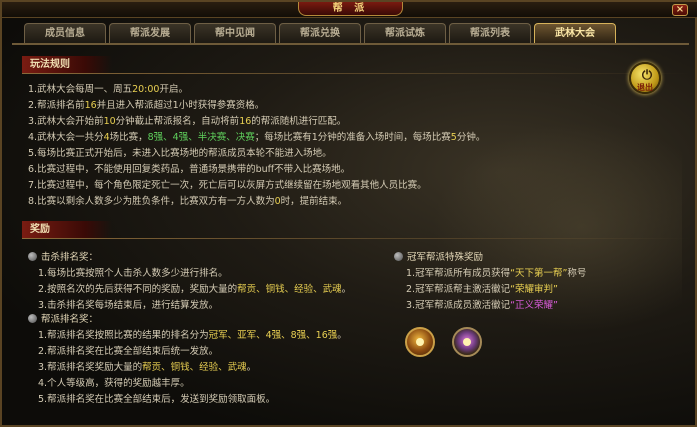 Image resolution: width=697 pixels, height=427 pixels. I want to click on reward-line: 3.冠军帮派成员激活徽记“正义荣耀”, so click(482, 305).